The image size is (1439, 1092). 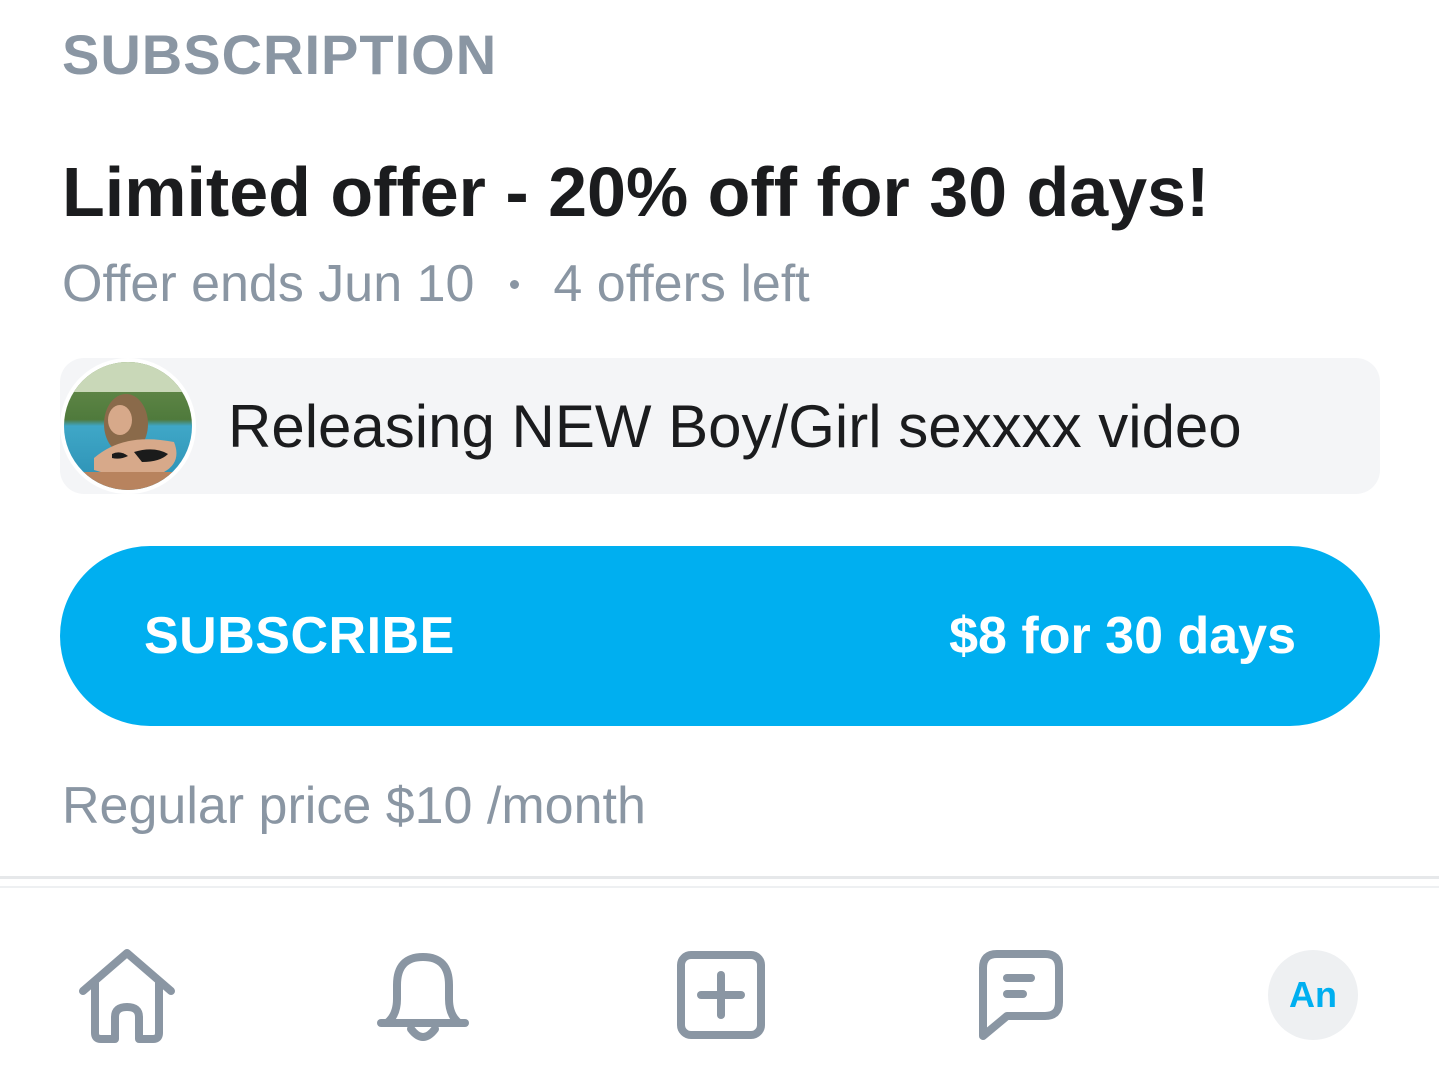 I want to click on avatar-photo, so click(x=128, y=426).